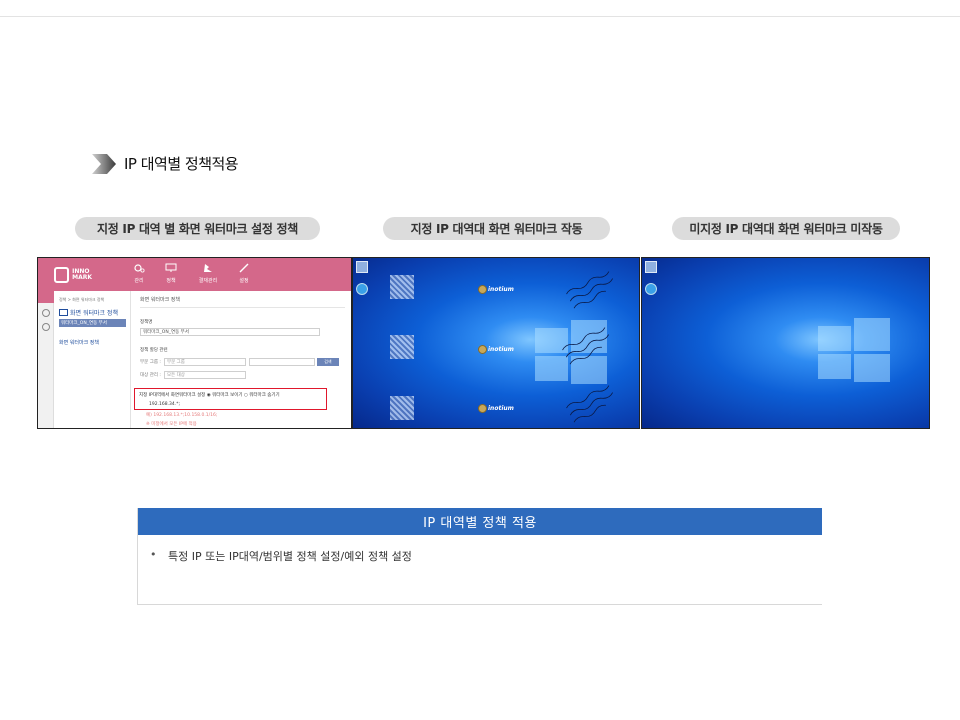  Describe the element at coordinates (327, 362) in the screenshot. I see `search-button: 검색` at that location.